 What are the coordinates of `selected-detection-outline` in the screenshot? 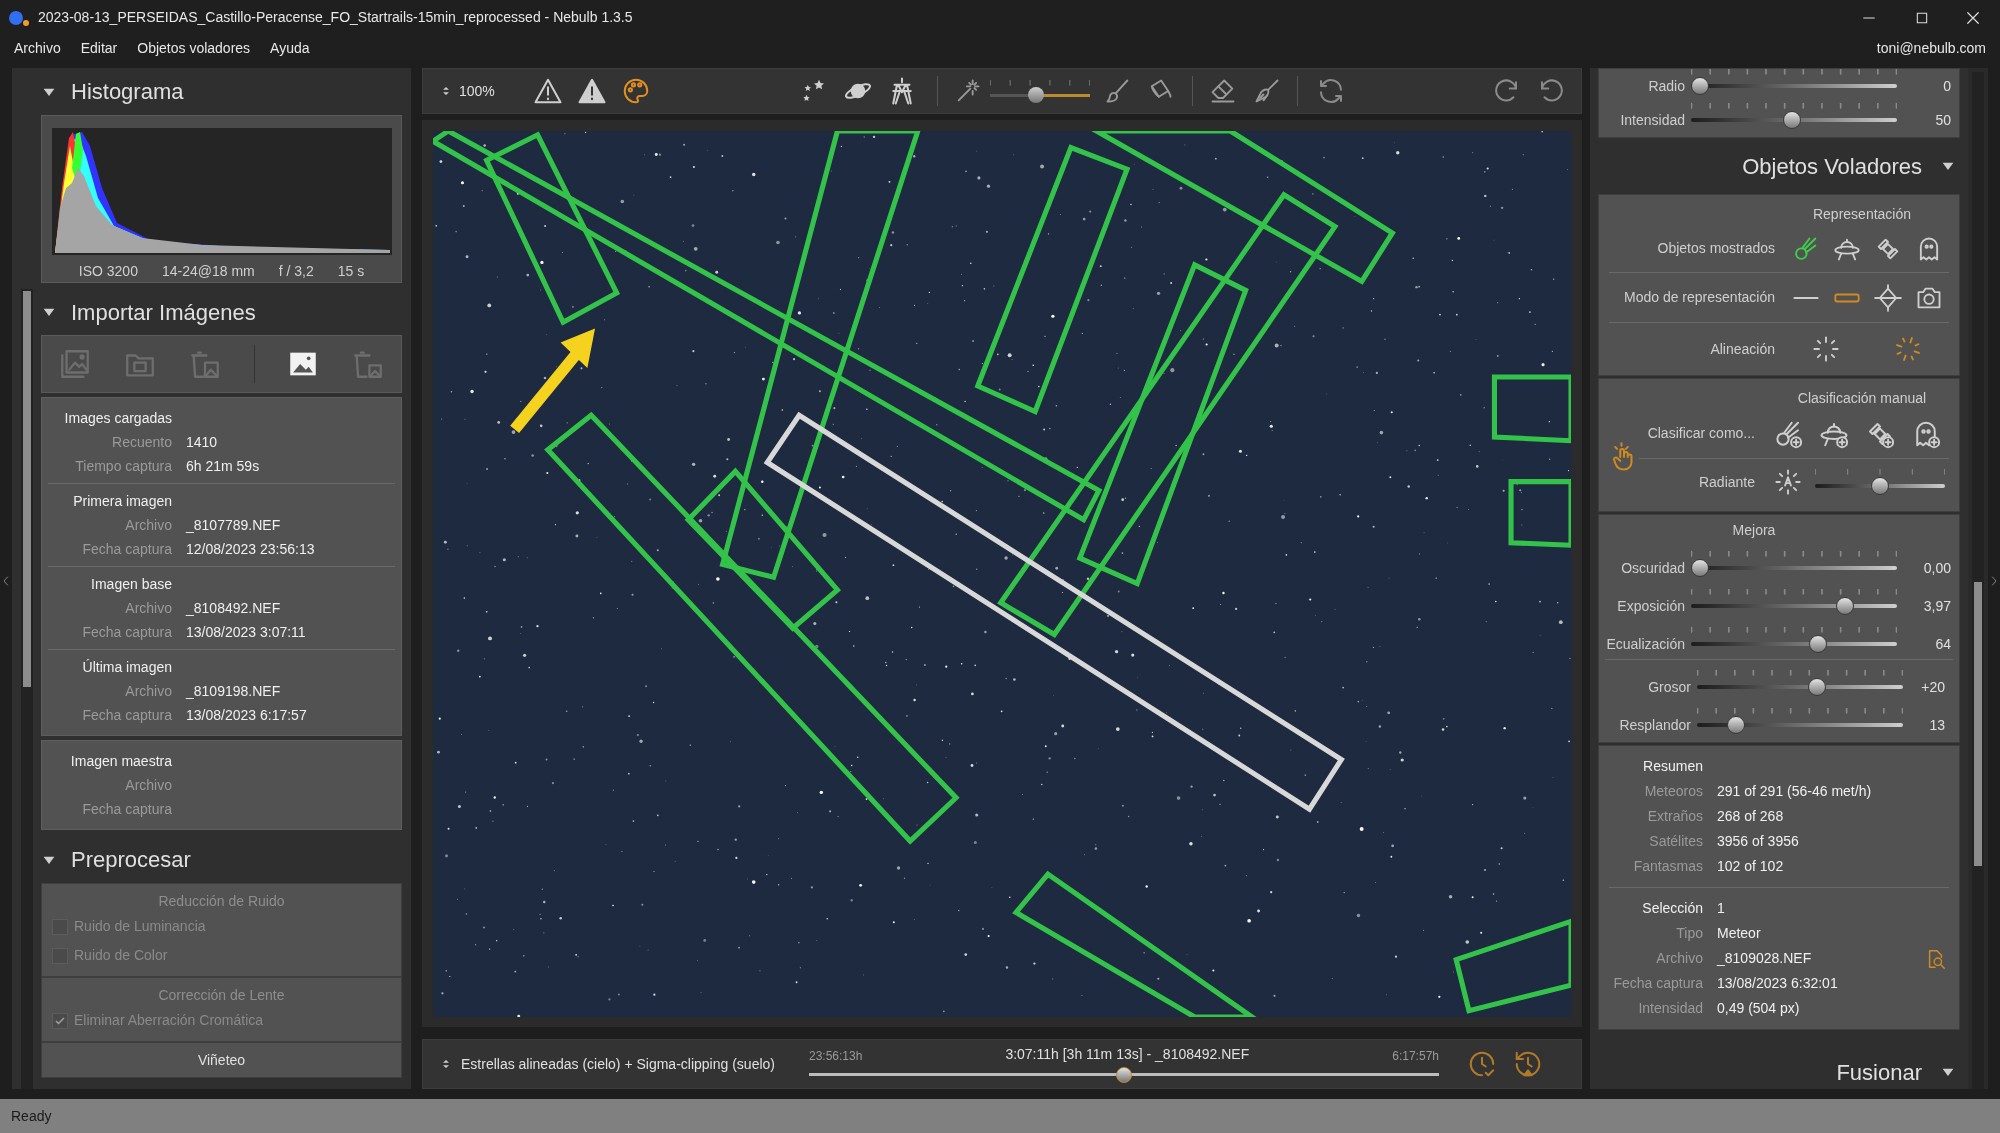 It's located at (1054, 612).